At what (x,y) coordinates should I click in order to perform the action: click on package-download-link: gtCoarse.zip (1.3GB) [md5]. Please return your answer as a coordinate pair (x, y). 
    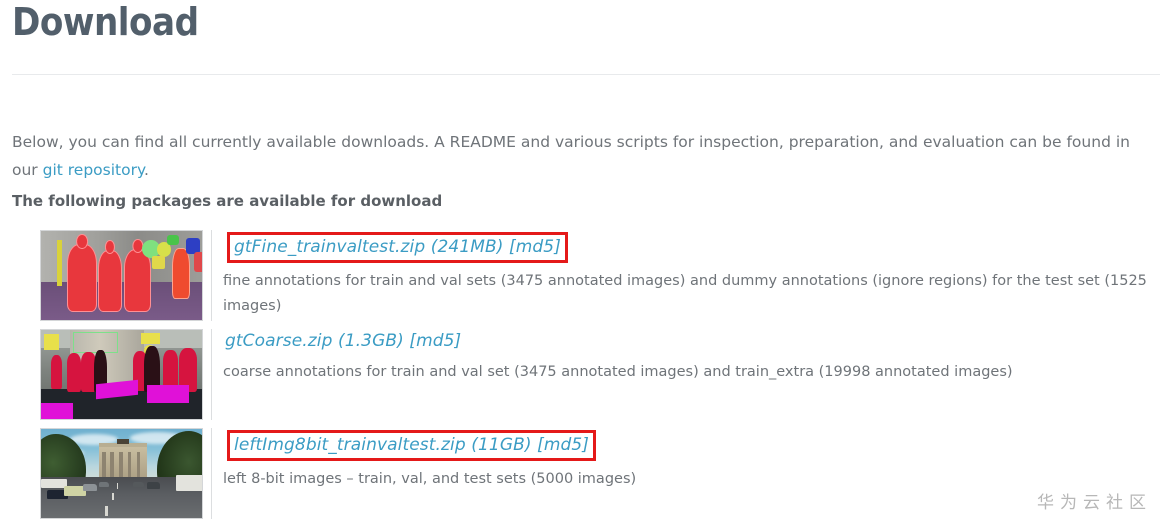
    Looking at the image, I should click on (343, 341).